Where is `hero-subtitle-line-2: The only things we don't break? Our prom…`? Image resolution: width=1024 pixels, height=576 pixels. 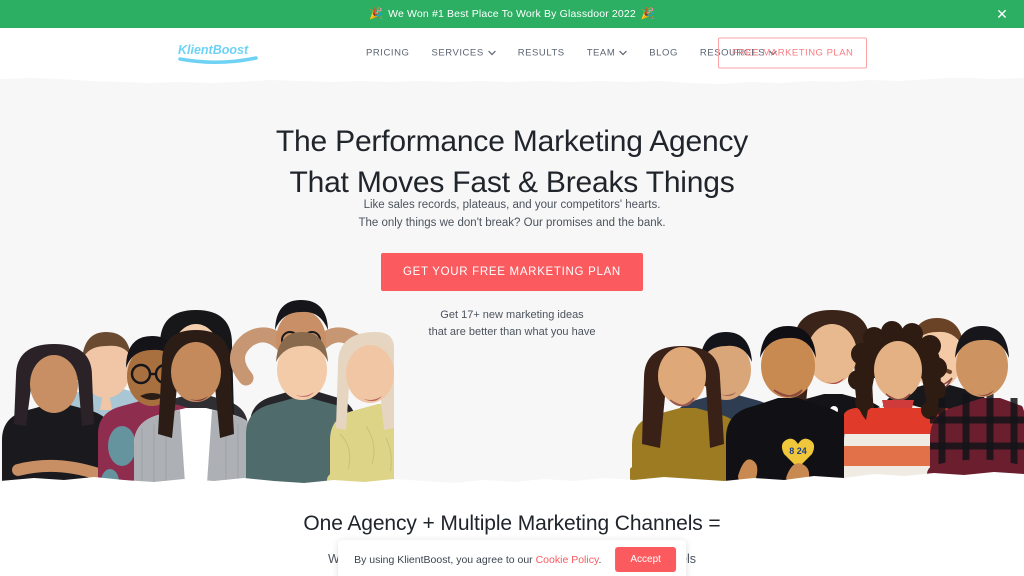 hero-subtitle-line-2: The only things we don't break? Our prom… is located at coordinates (512, 223).